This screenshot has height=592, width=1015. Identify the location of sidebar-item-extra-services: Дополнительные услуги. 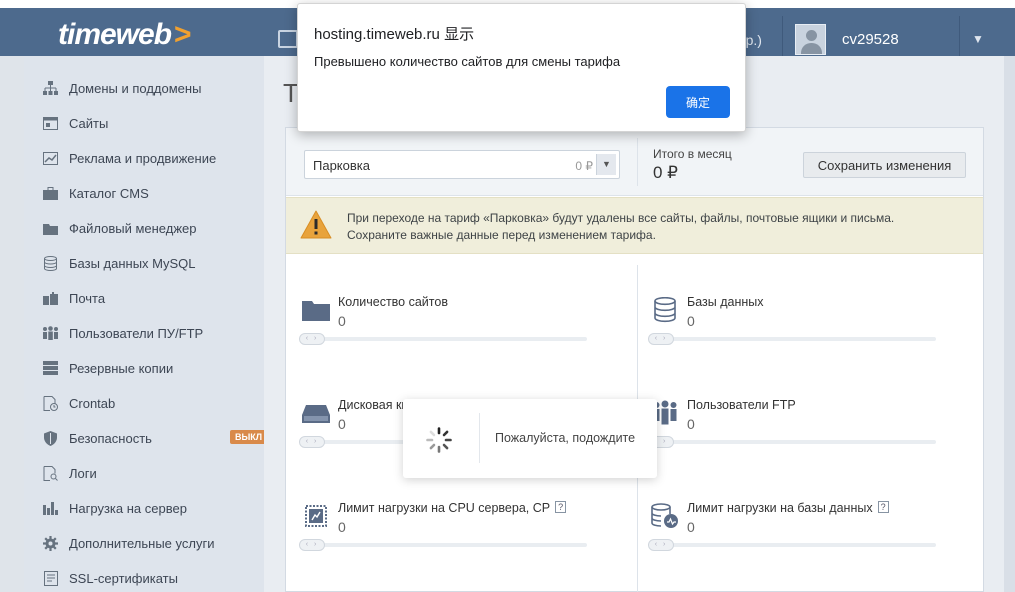
(128, 543).